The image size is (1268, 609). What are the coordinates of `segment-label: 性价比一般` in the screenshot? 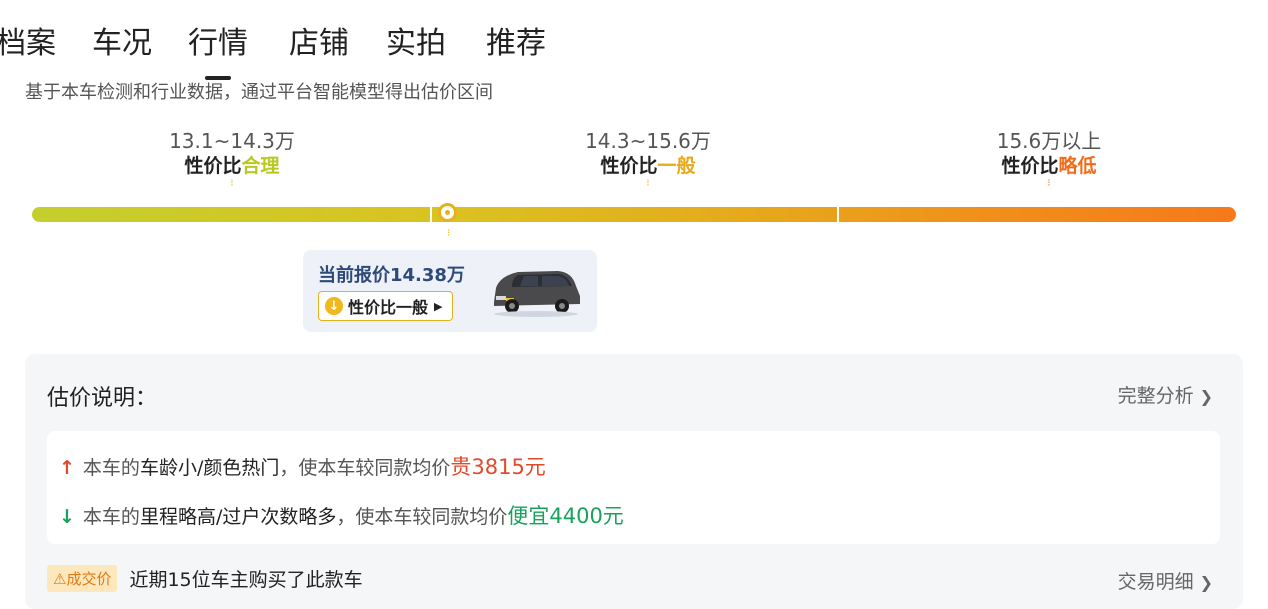 It's located at (648, 166).